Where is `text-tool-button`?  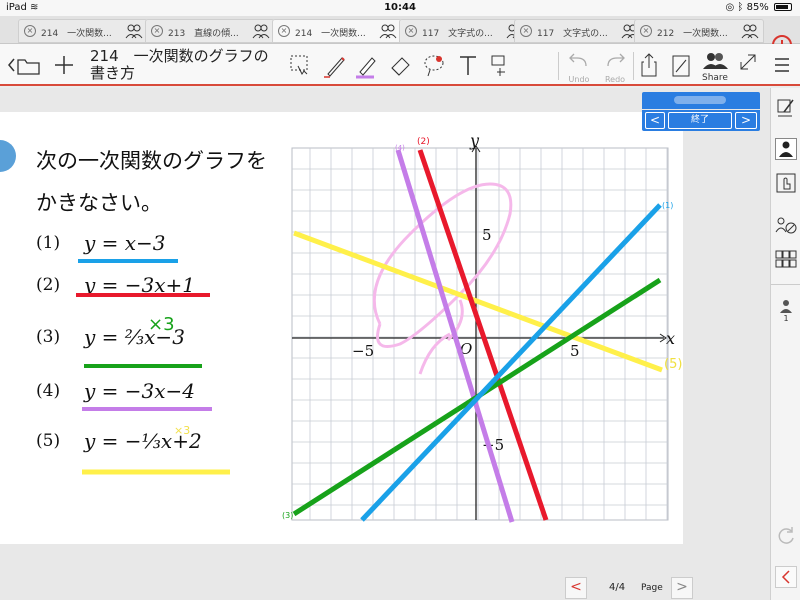
text-tool-button is located at coordinates (468, 65).